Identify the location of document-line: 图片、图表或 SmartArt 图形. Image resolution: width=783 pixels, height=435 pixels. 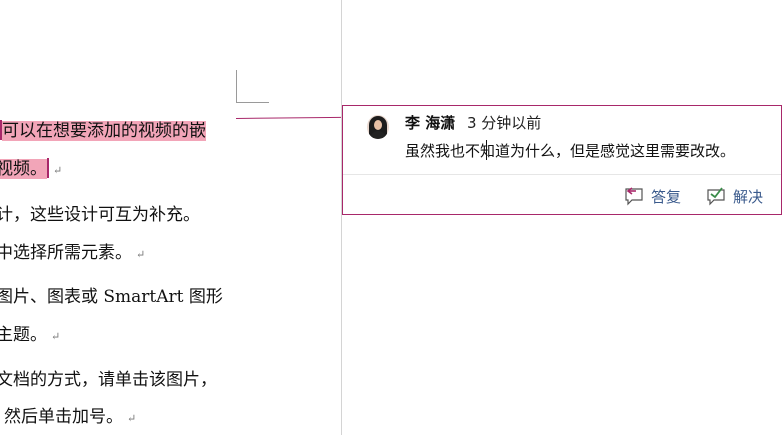
(111, 297).